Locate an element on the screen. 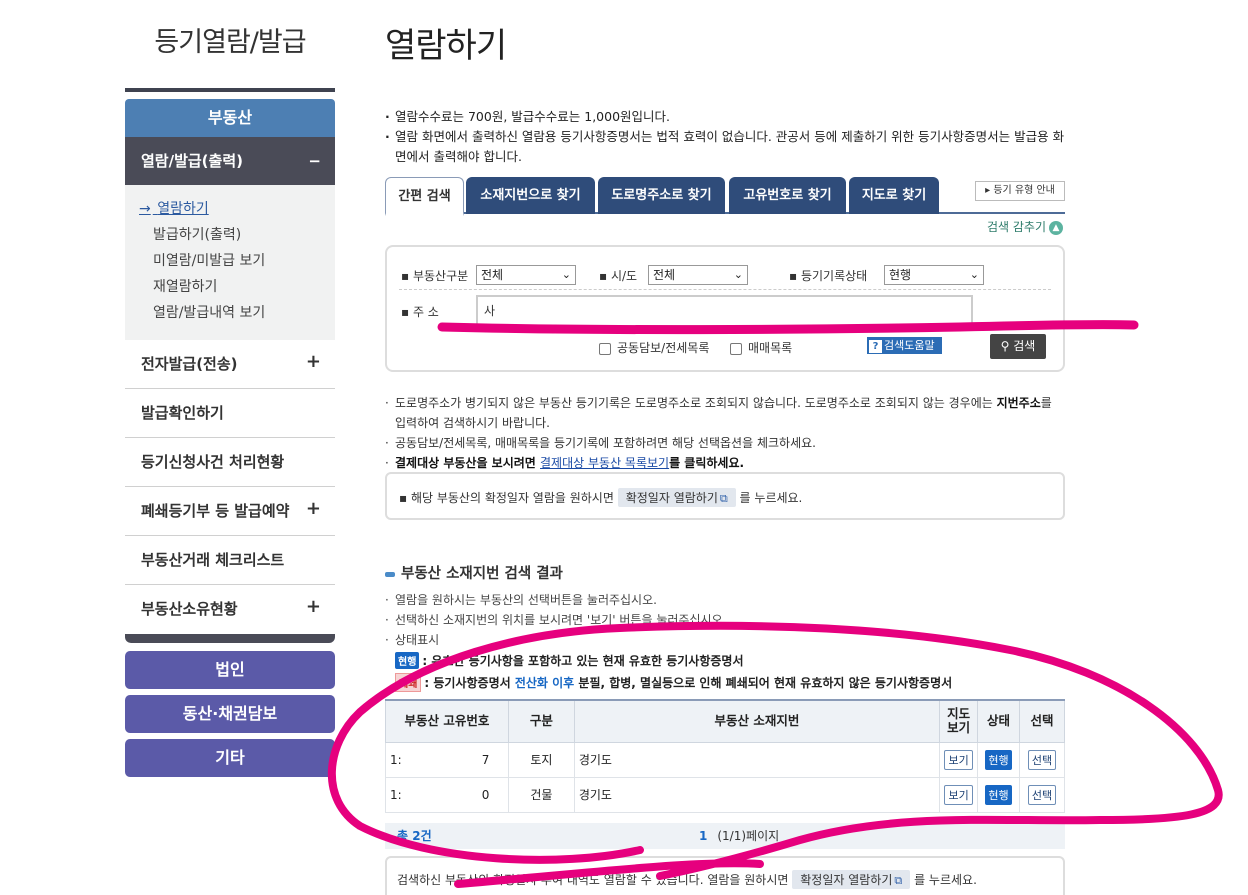 This screenshot has height=895, width=1248. pagination-bar: 총 2건 1 (1/1)페이지 is located at coordinates (725, 836).